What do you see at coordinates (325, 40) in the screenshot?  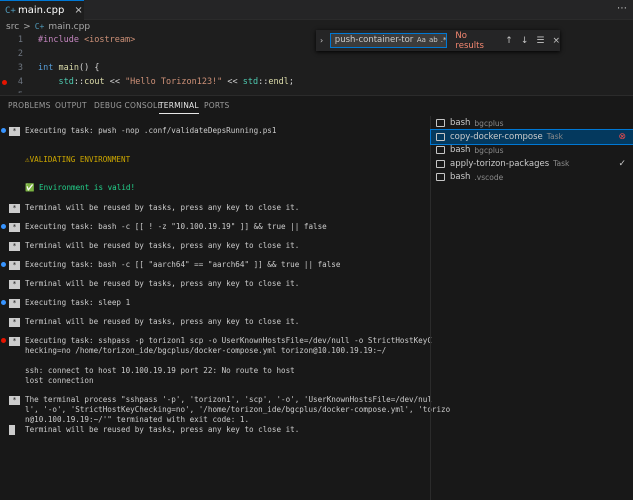 I see `toggle-replace-icon: ›` at bounding box center [325, 40].